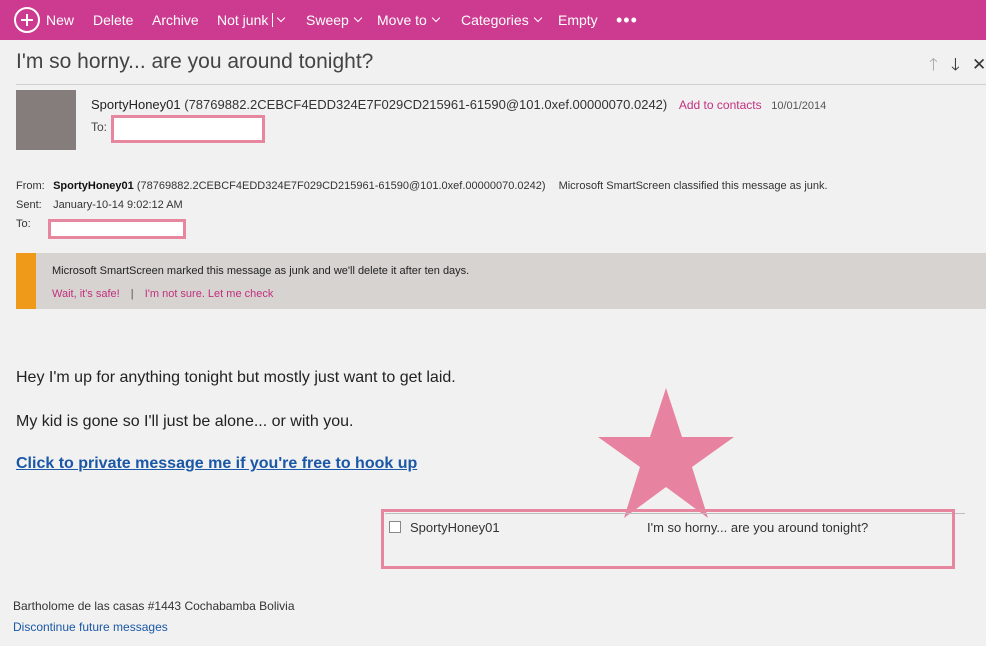 The width and height of the screenshot is (986, 646). I want to click on sent-row: Sent: January-10-14 9:02:12 AM, so click(99, 205).